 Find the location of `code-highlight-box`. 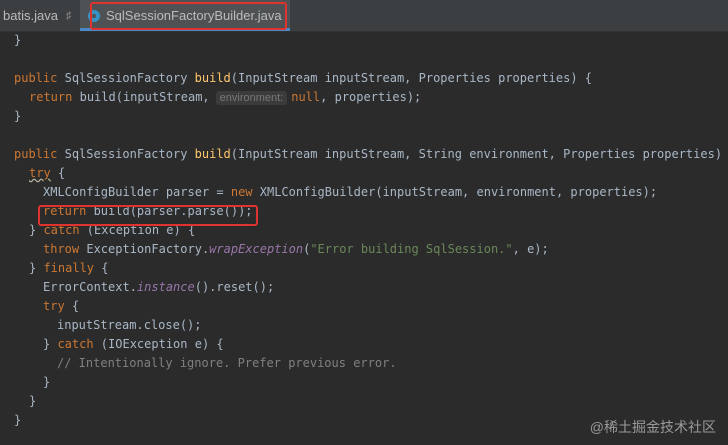

code-highlight-box is located at coordinates (148, 215).